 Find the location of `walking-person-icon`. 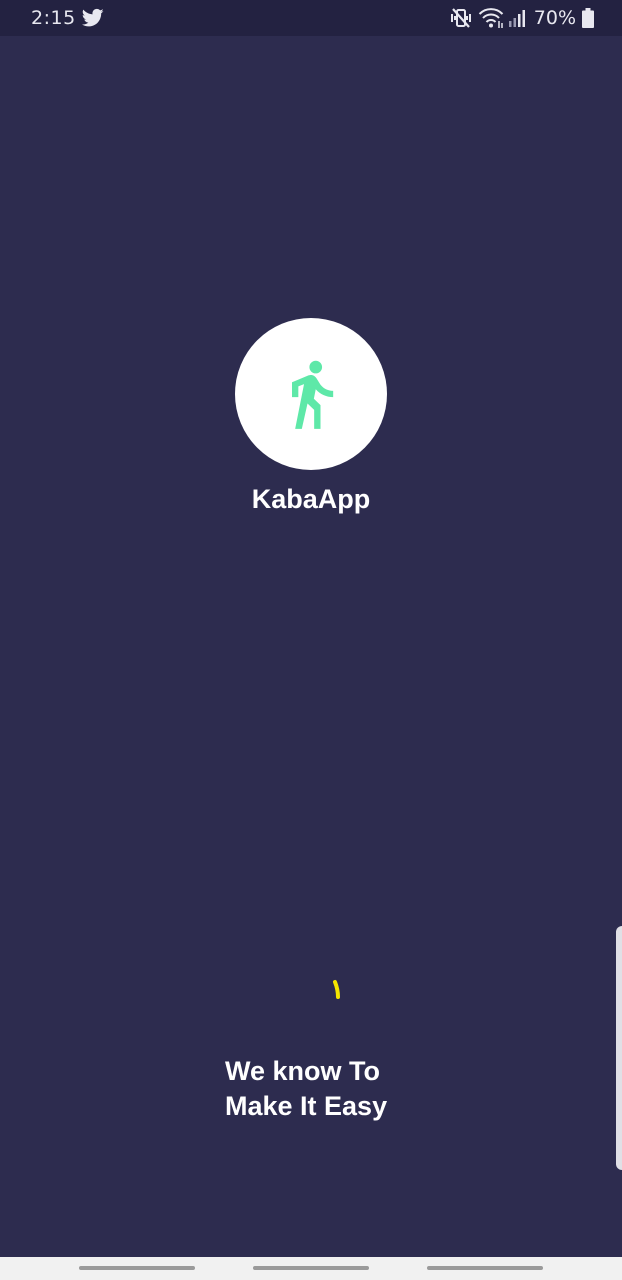

walking-person-icon is located at coordinates (313, 394).